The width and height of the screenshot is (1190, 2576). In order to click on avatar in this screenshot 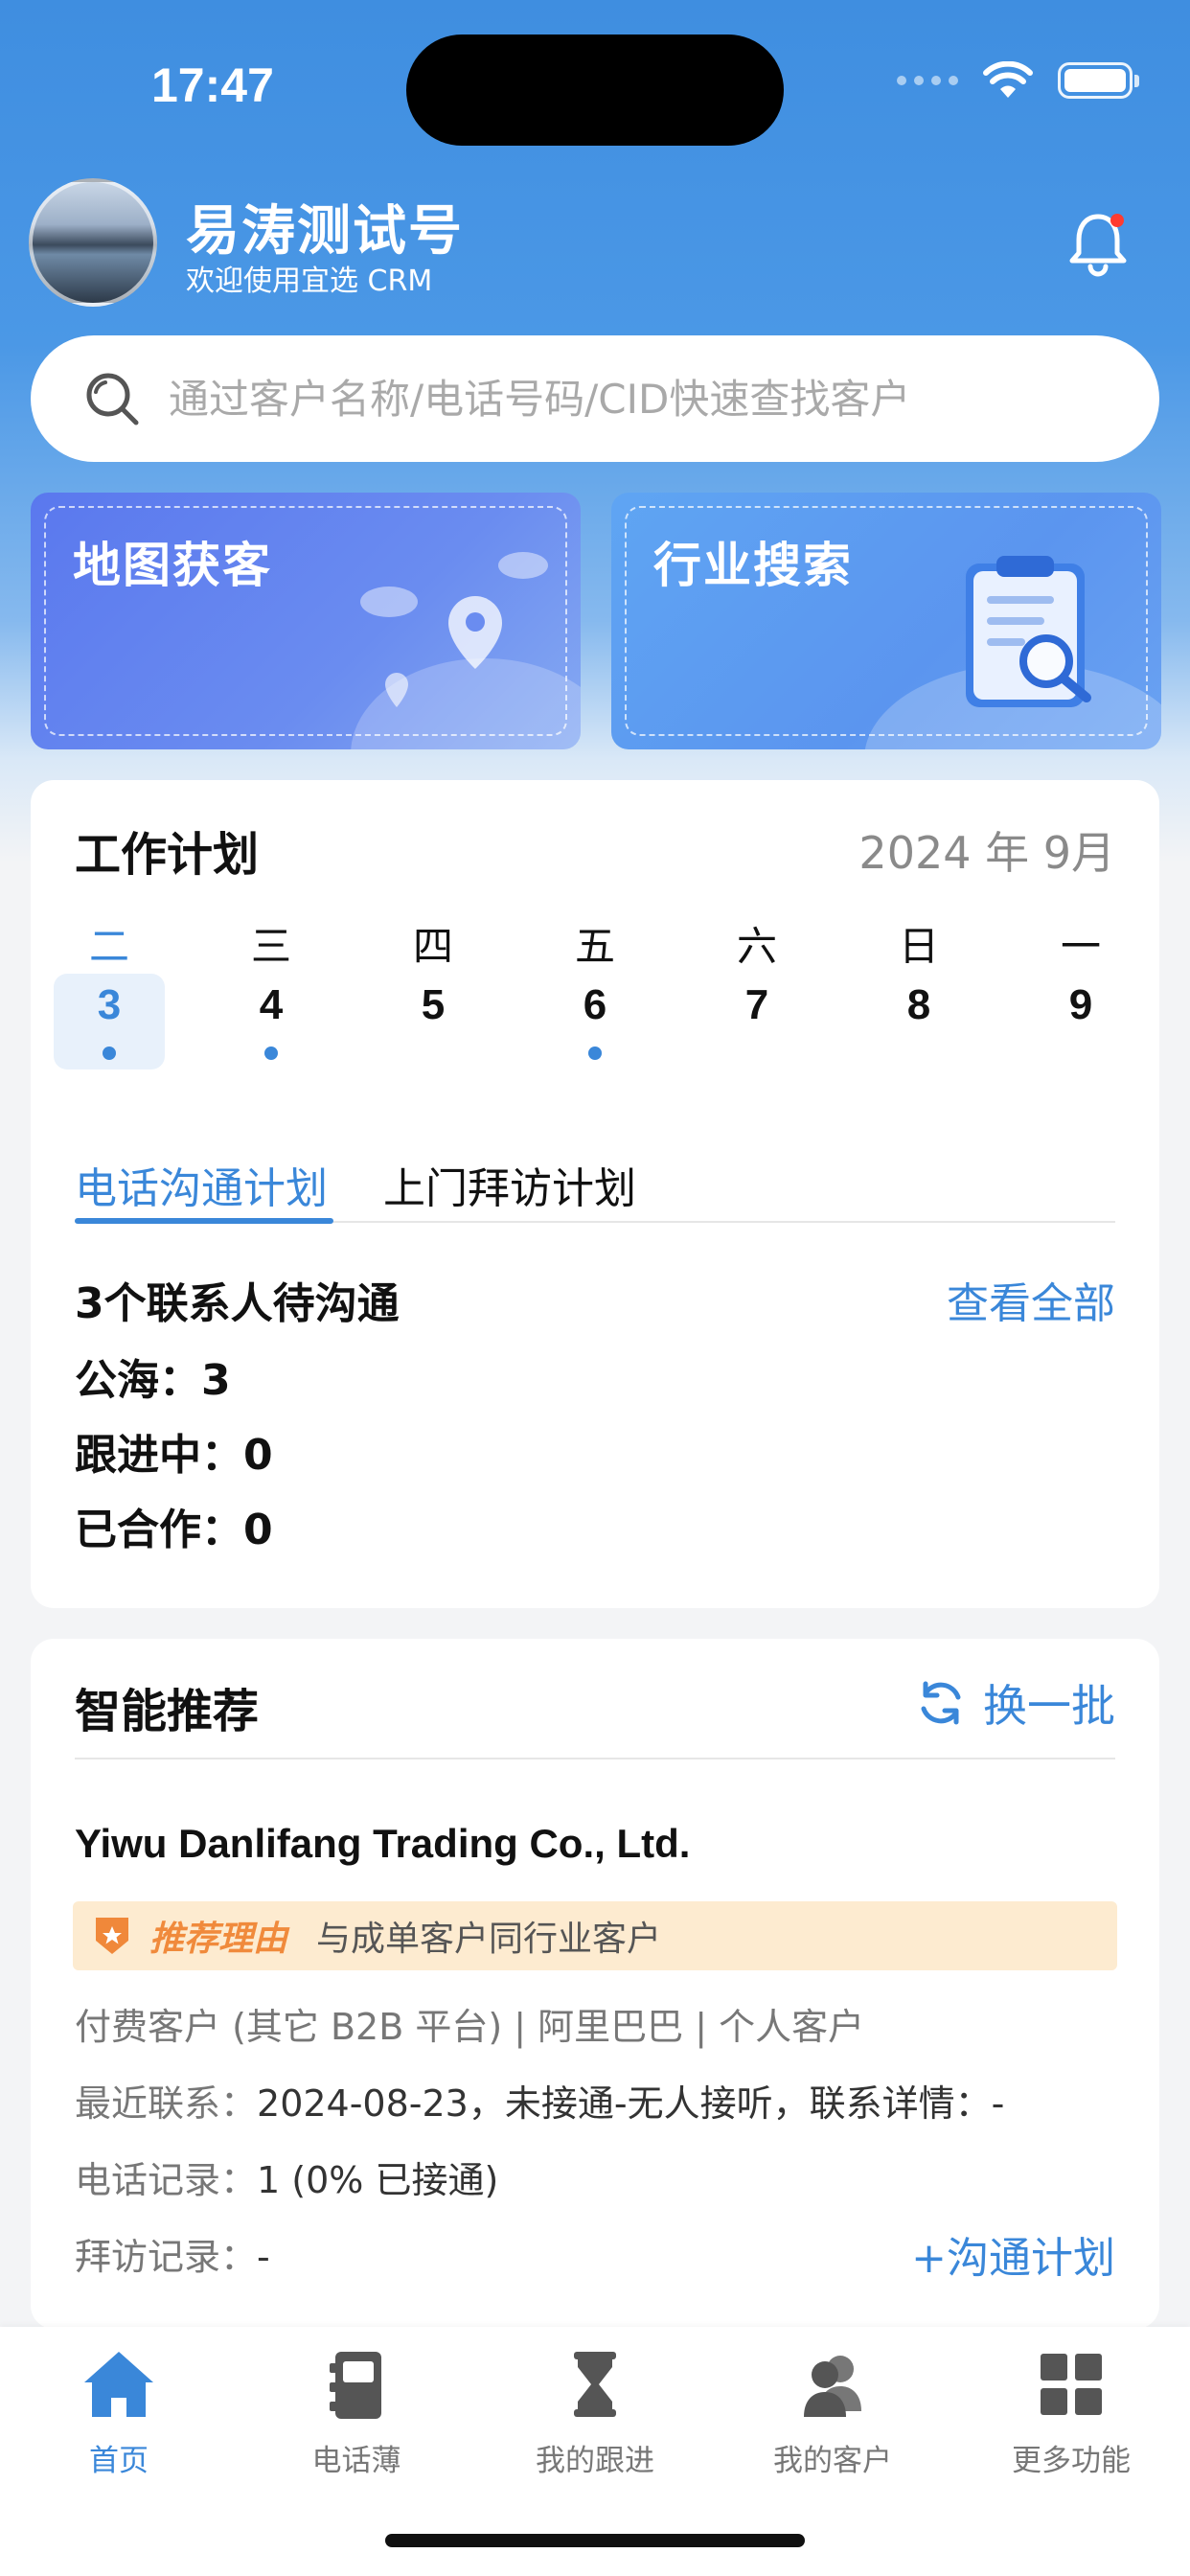, I will do `click(93, 242)`.